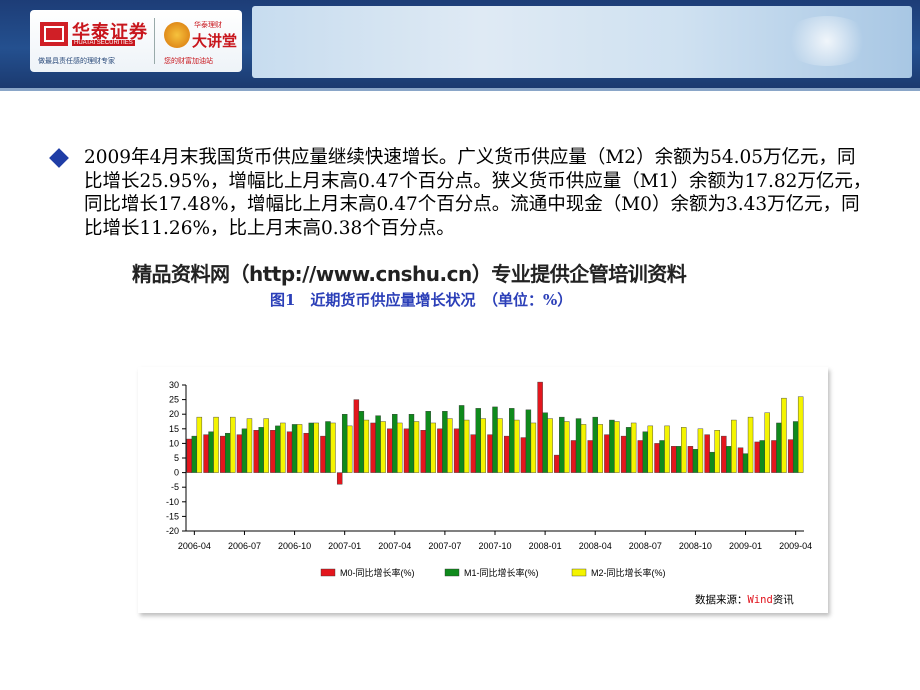 Image resolution: width=920 pixels, height=690 pixels. What do you see at coordinates (460, 89) in the screenshot?
I see `header-divider` at bounding box center [460, 89].